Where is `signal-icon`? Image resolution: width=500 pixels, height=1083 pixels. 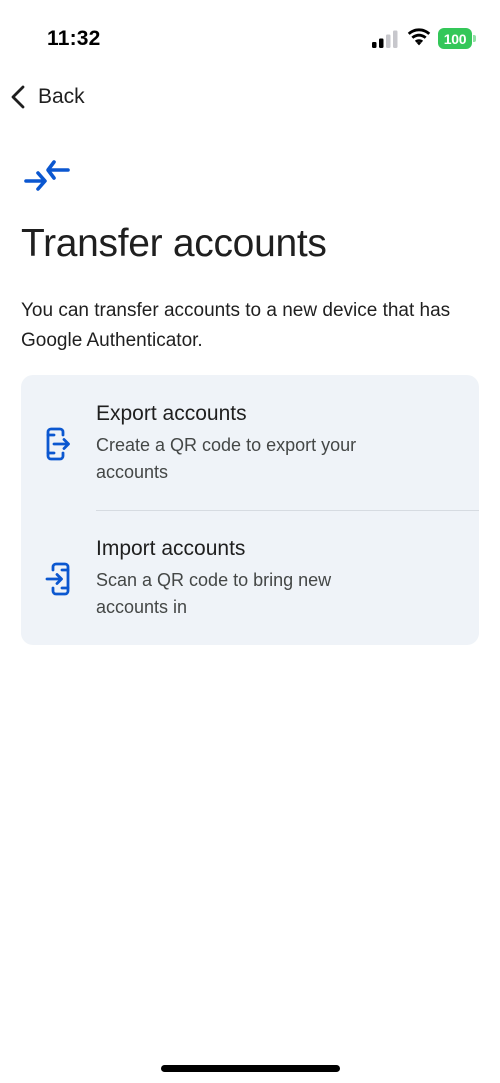
signal-icon is located at coordinates (385, 39).